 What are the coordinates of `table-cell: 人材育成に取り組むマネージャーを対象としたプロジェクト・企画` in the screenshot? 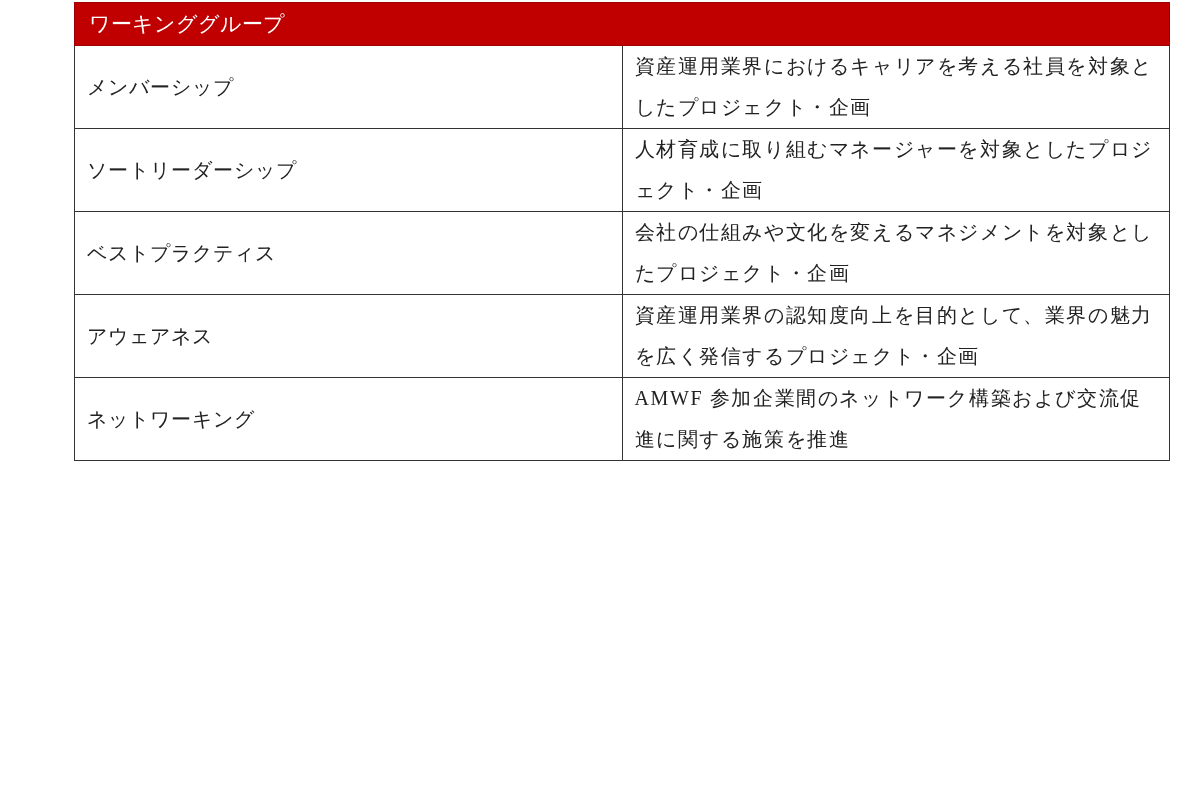 It's located at (896, 170).